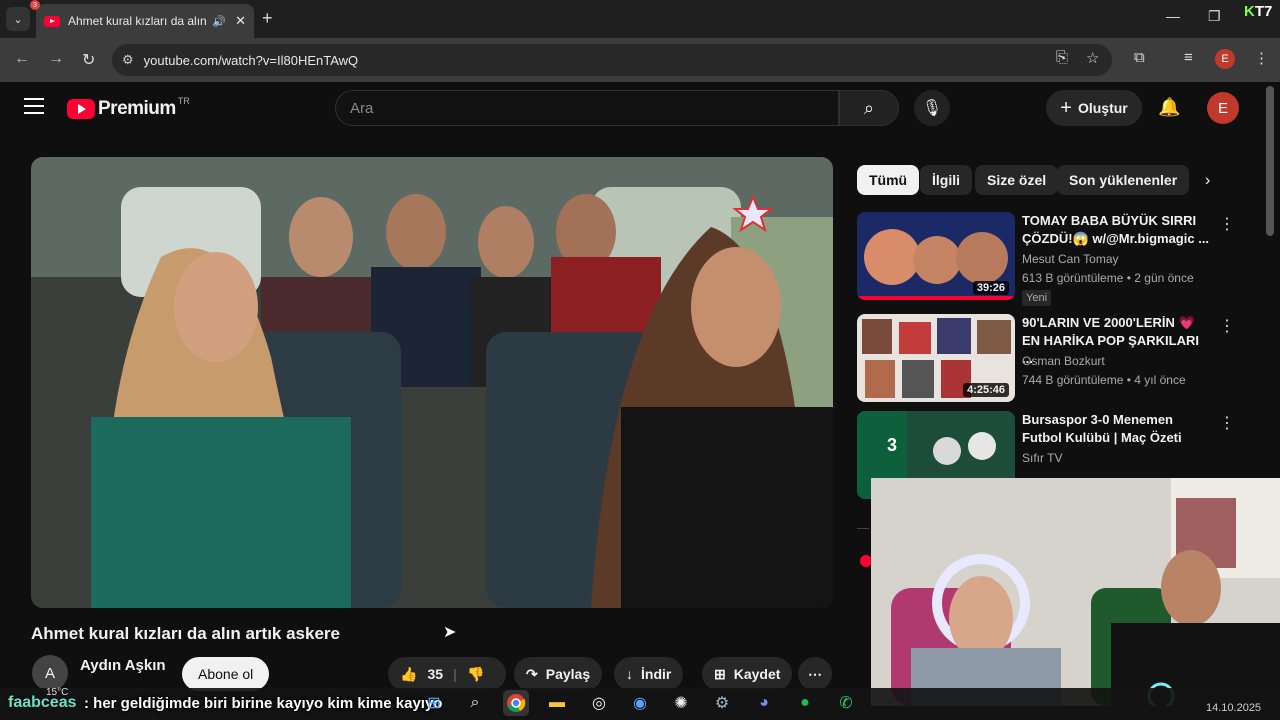 The width and height of the screenshot is (1280, 720). I want to click on recommendation-channel: Osman Bozkurt, so click(1063, 361).